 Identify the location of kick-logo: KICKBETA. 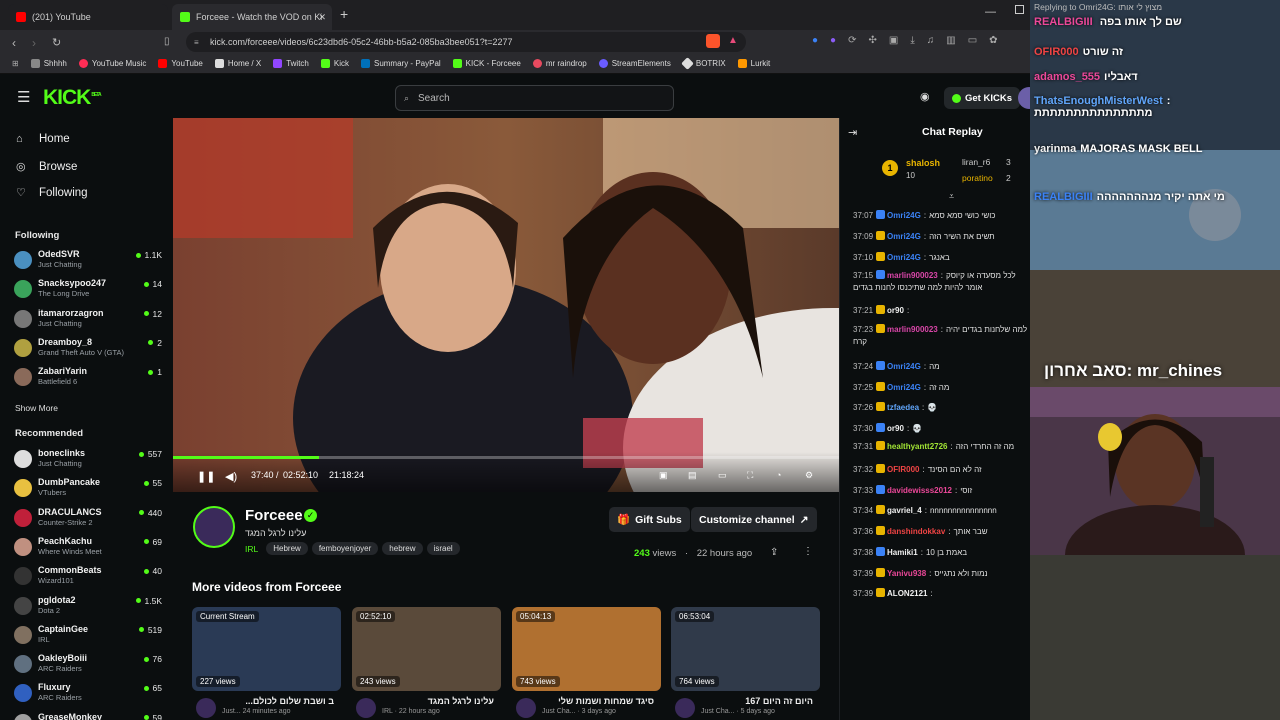
(72, 98).